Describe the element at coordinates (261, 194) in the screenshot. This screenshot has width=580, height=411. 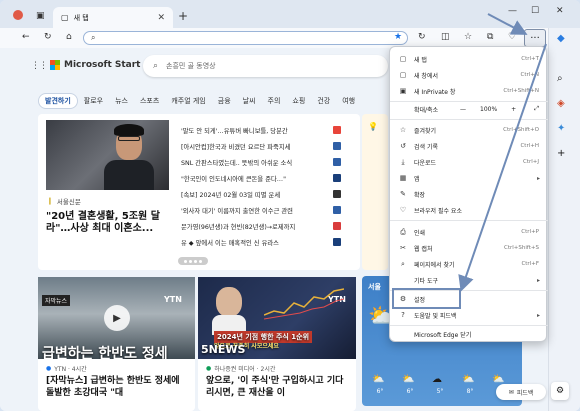
I see `list-item: [속보] 2024년 02월 03일 띠별 운세` at that location.